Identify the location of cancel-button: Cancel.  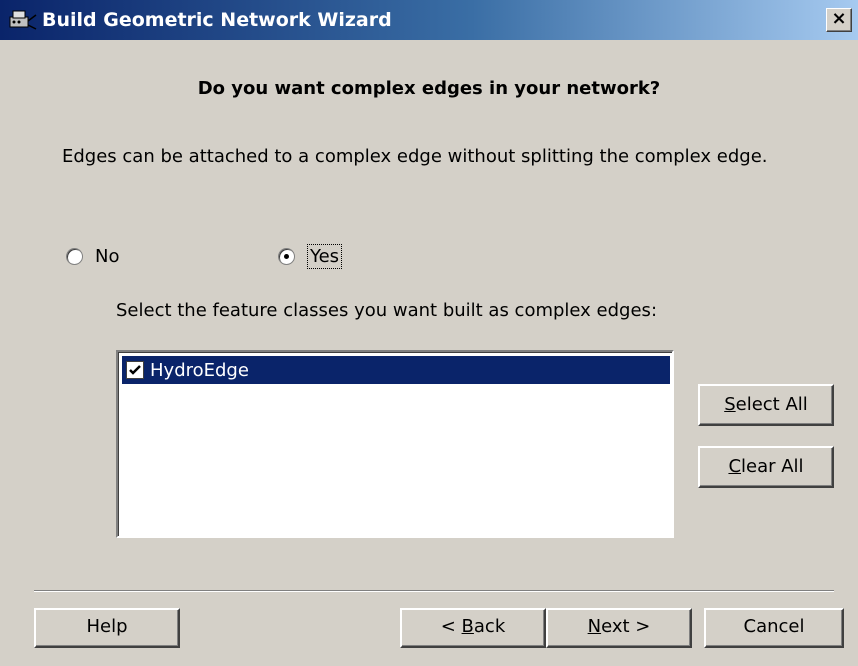
(774, 628).